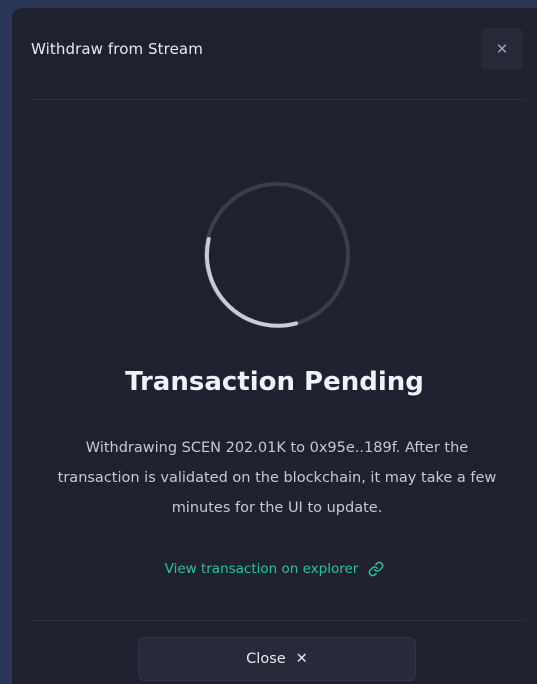  What do you see at coordinates (376, 569) in the screenshot?
I see `link-icon` at bounding box center [376, 569].